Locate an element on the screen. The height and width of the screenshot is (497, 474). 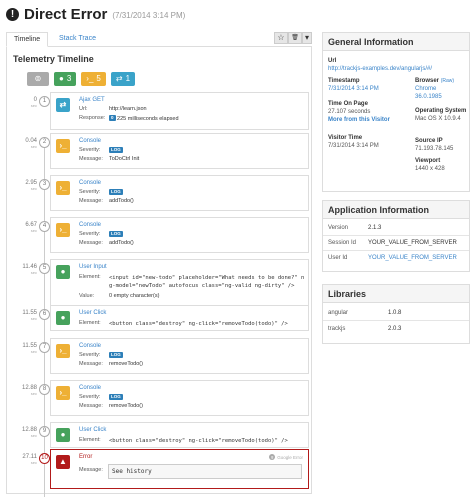
filter-chips: ⊚ ● 3 ›_ 5 ⇄ 1 is located at coordinates (83, 79).